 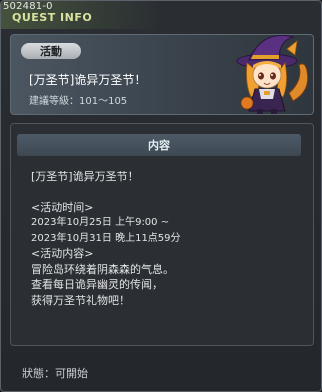 I want to click on description-line-start-time: 2023年10月25日 上午9:00 ~, so click(x=100, y=222).